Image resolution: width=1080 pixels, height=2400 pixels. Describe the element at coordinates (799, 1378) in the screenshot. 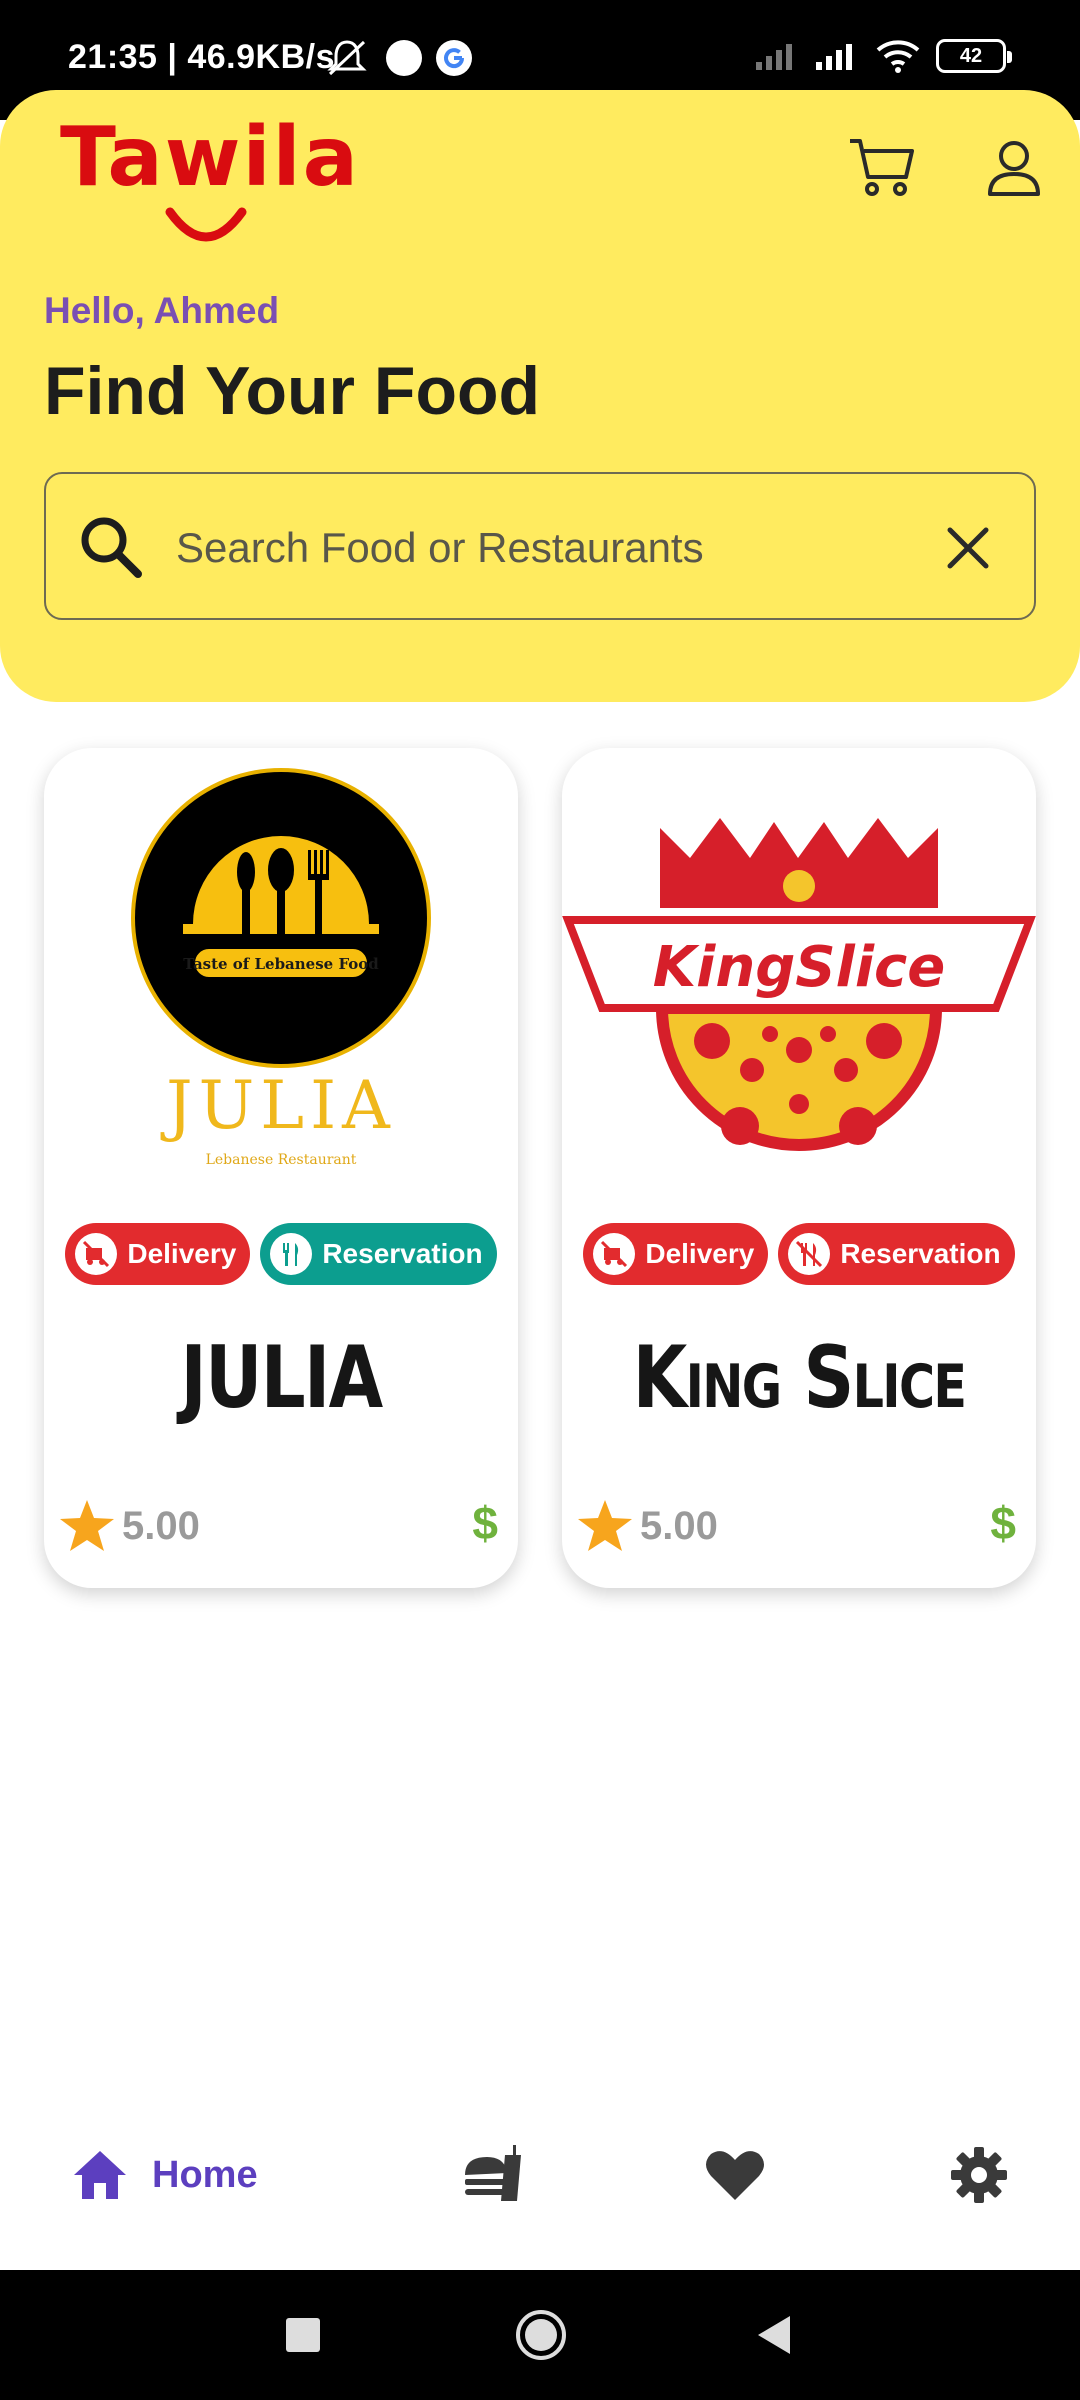

I see `restaurant-name: King Slice` at that location.